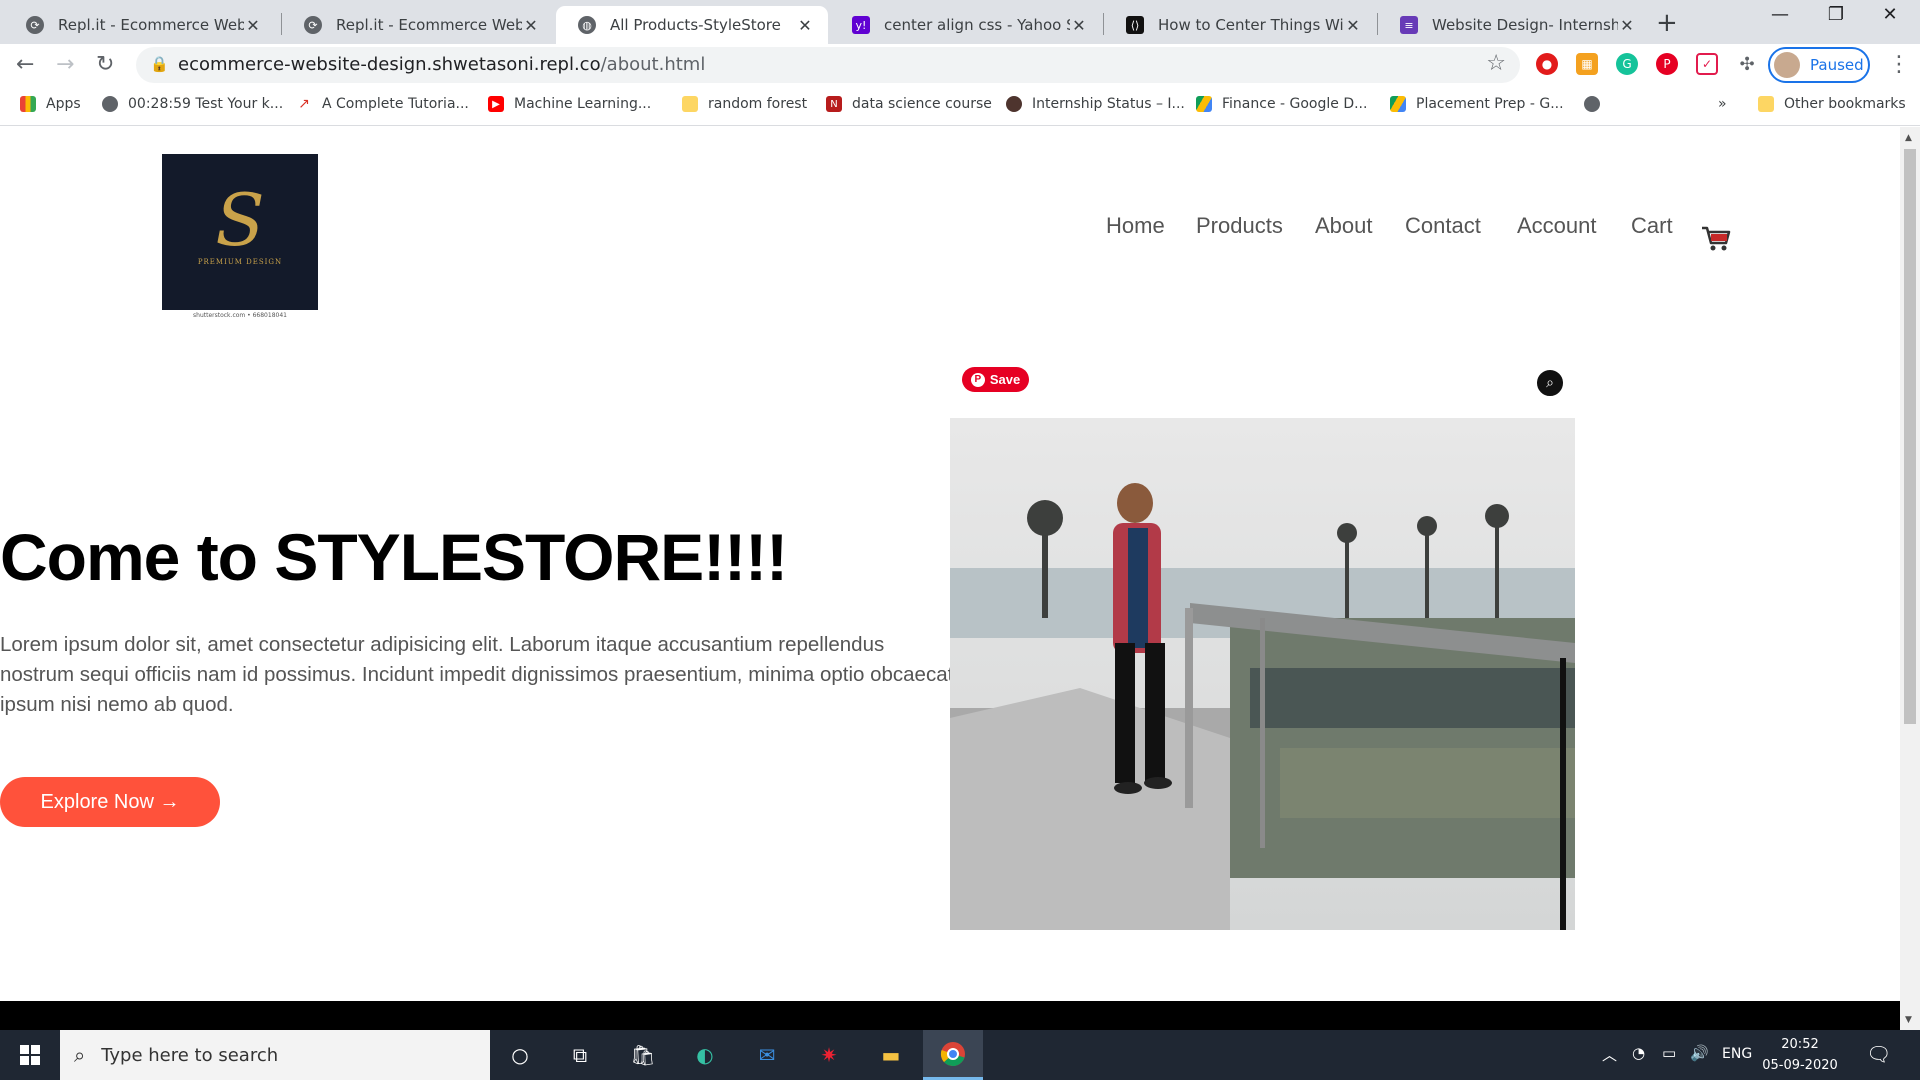  Describe the element at coordinates (275, 1055) in the screenshot. I see `taskbar-search: ⌕ Type here to search` at that location.